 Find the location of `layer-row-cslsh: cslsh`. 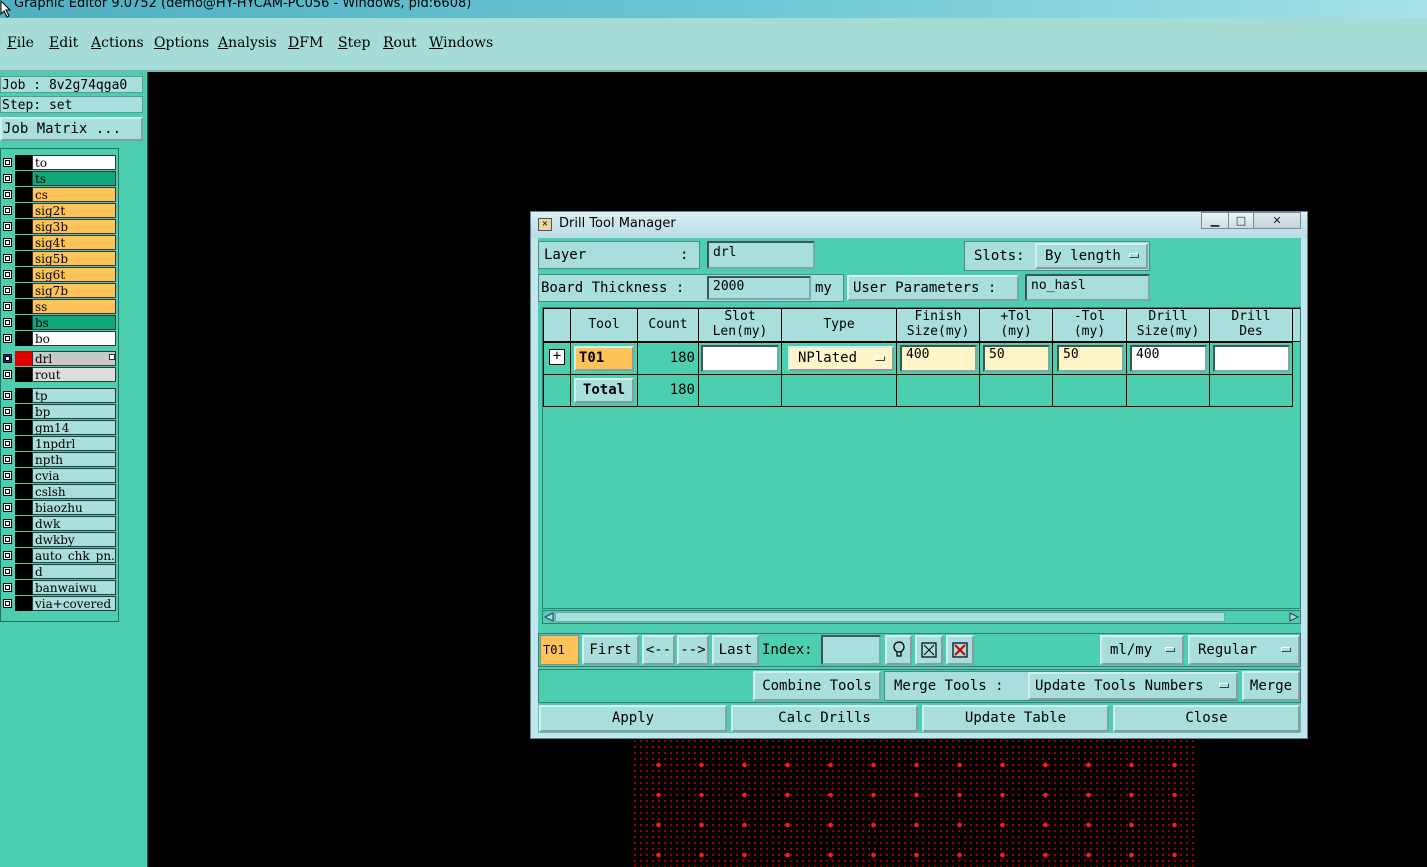

layer-row-cslsh: cslsh is located at coordinates (59, 491).